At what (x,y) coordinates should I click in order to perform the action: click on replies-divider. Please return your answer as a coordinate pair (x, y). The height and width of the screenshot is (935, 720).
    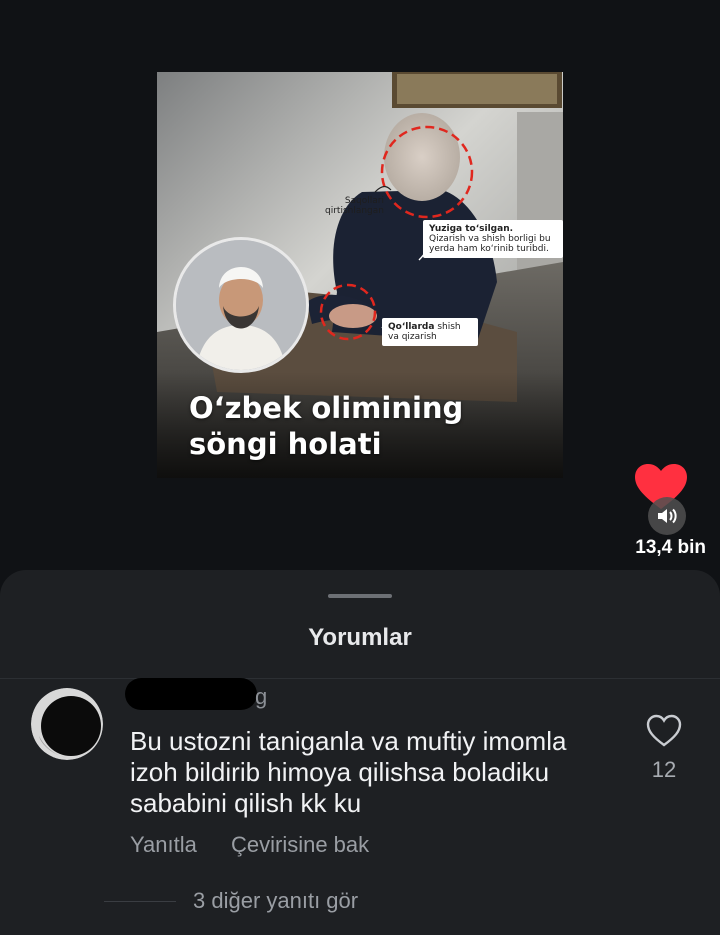
    Looking at the image, I should click on (140, 901).